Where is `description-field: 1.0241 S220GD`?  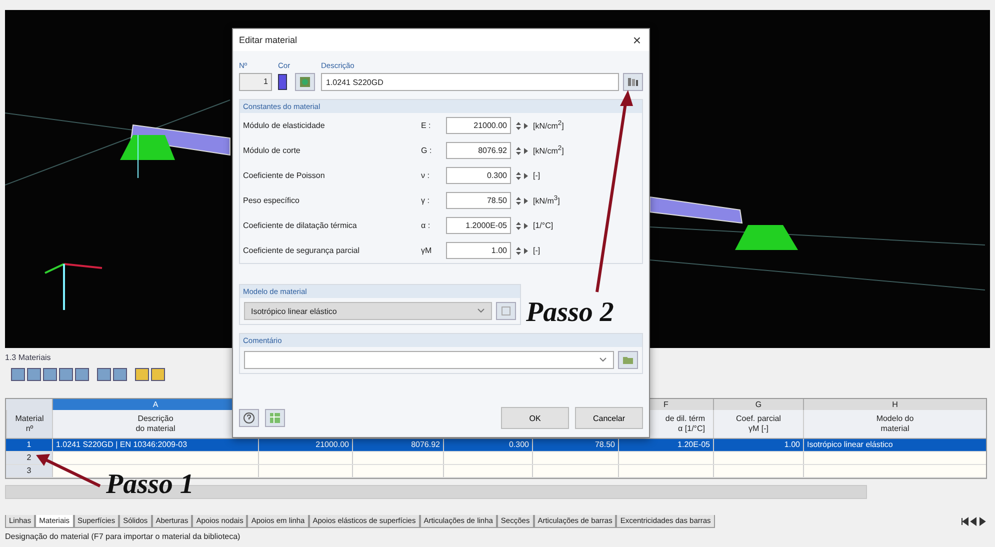
description-field: 1.0241 S220GD is located at coordinates (470, 82).